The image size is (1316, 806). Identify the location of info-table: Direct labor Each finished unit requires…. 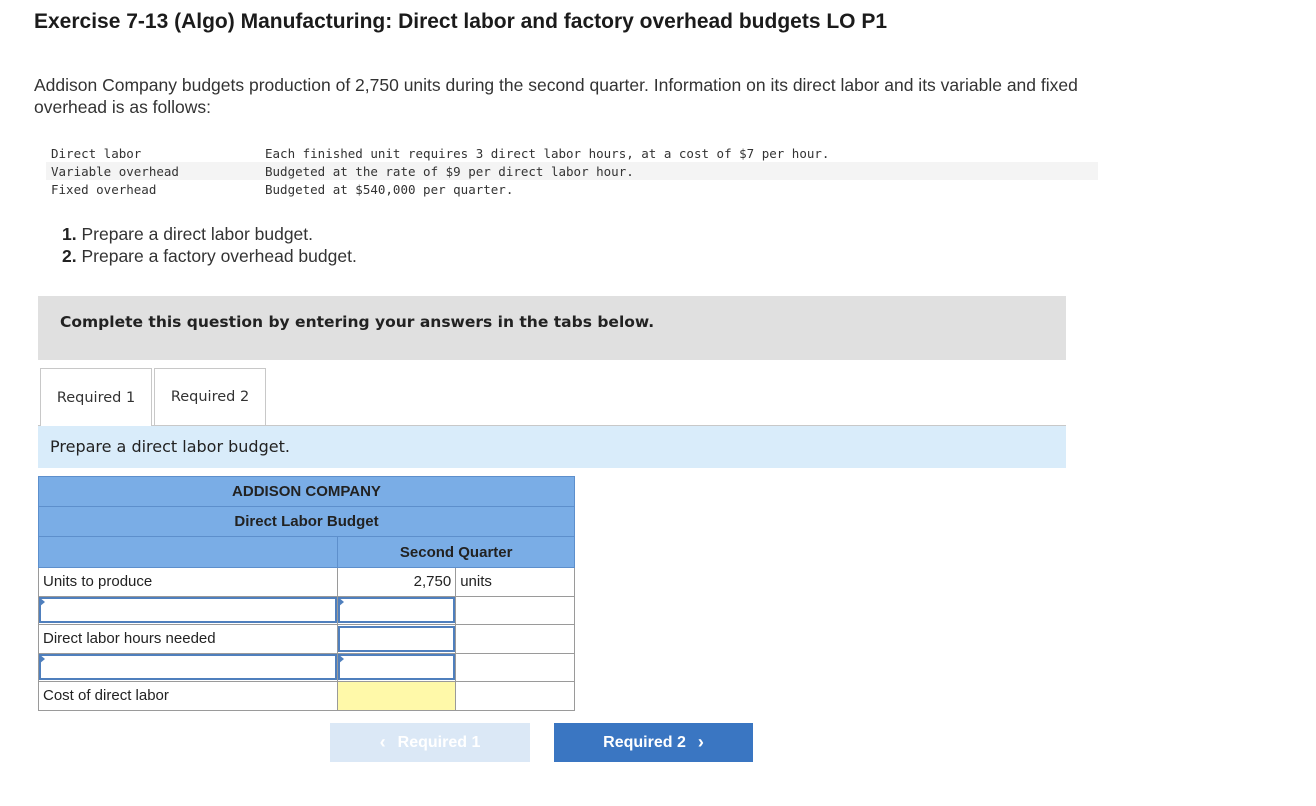
(572, 171).